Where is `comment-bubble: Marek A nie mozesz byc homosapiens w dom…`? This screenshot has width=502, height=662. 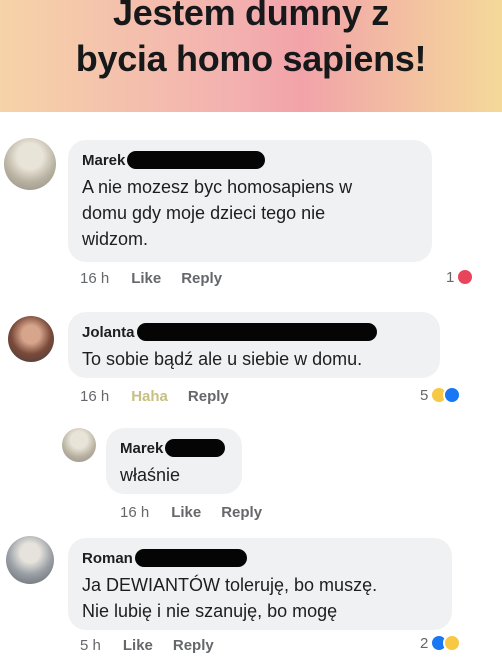 comment-bubble: Marek A nie mozesz byc homosapiens w dom… is located at coordinates (250, 201).